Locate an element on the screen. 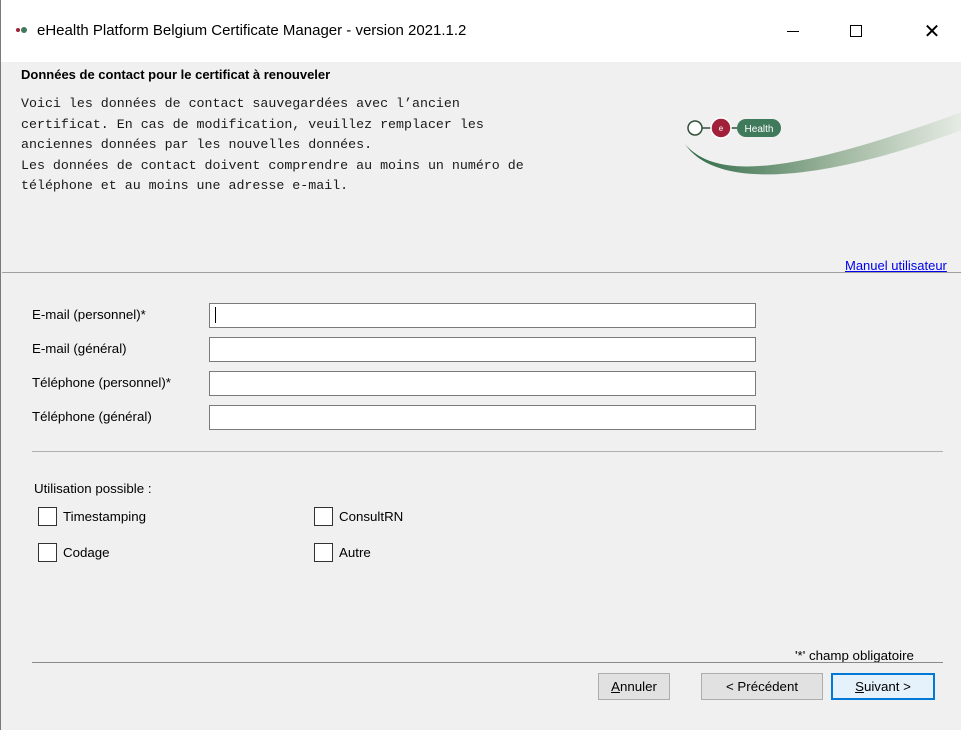 The image size is (961, 730). phone-general-label: Téléphone (général) is located at coordinates (92, 416).